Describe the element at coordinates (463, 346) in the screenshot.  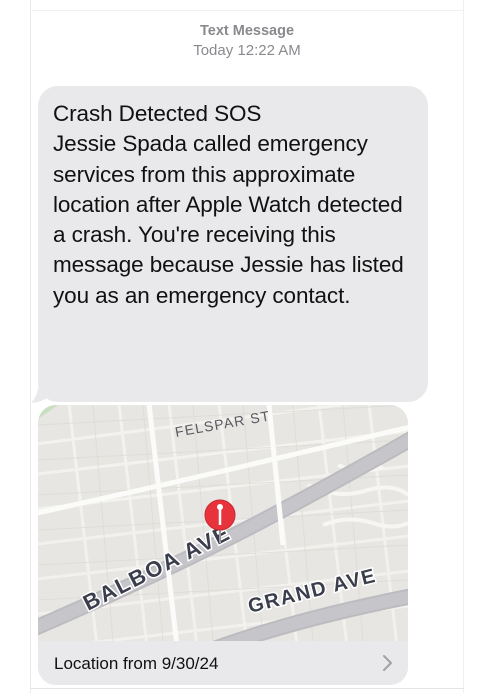
I see `frame-right-edge` at that location.